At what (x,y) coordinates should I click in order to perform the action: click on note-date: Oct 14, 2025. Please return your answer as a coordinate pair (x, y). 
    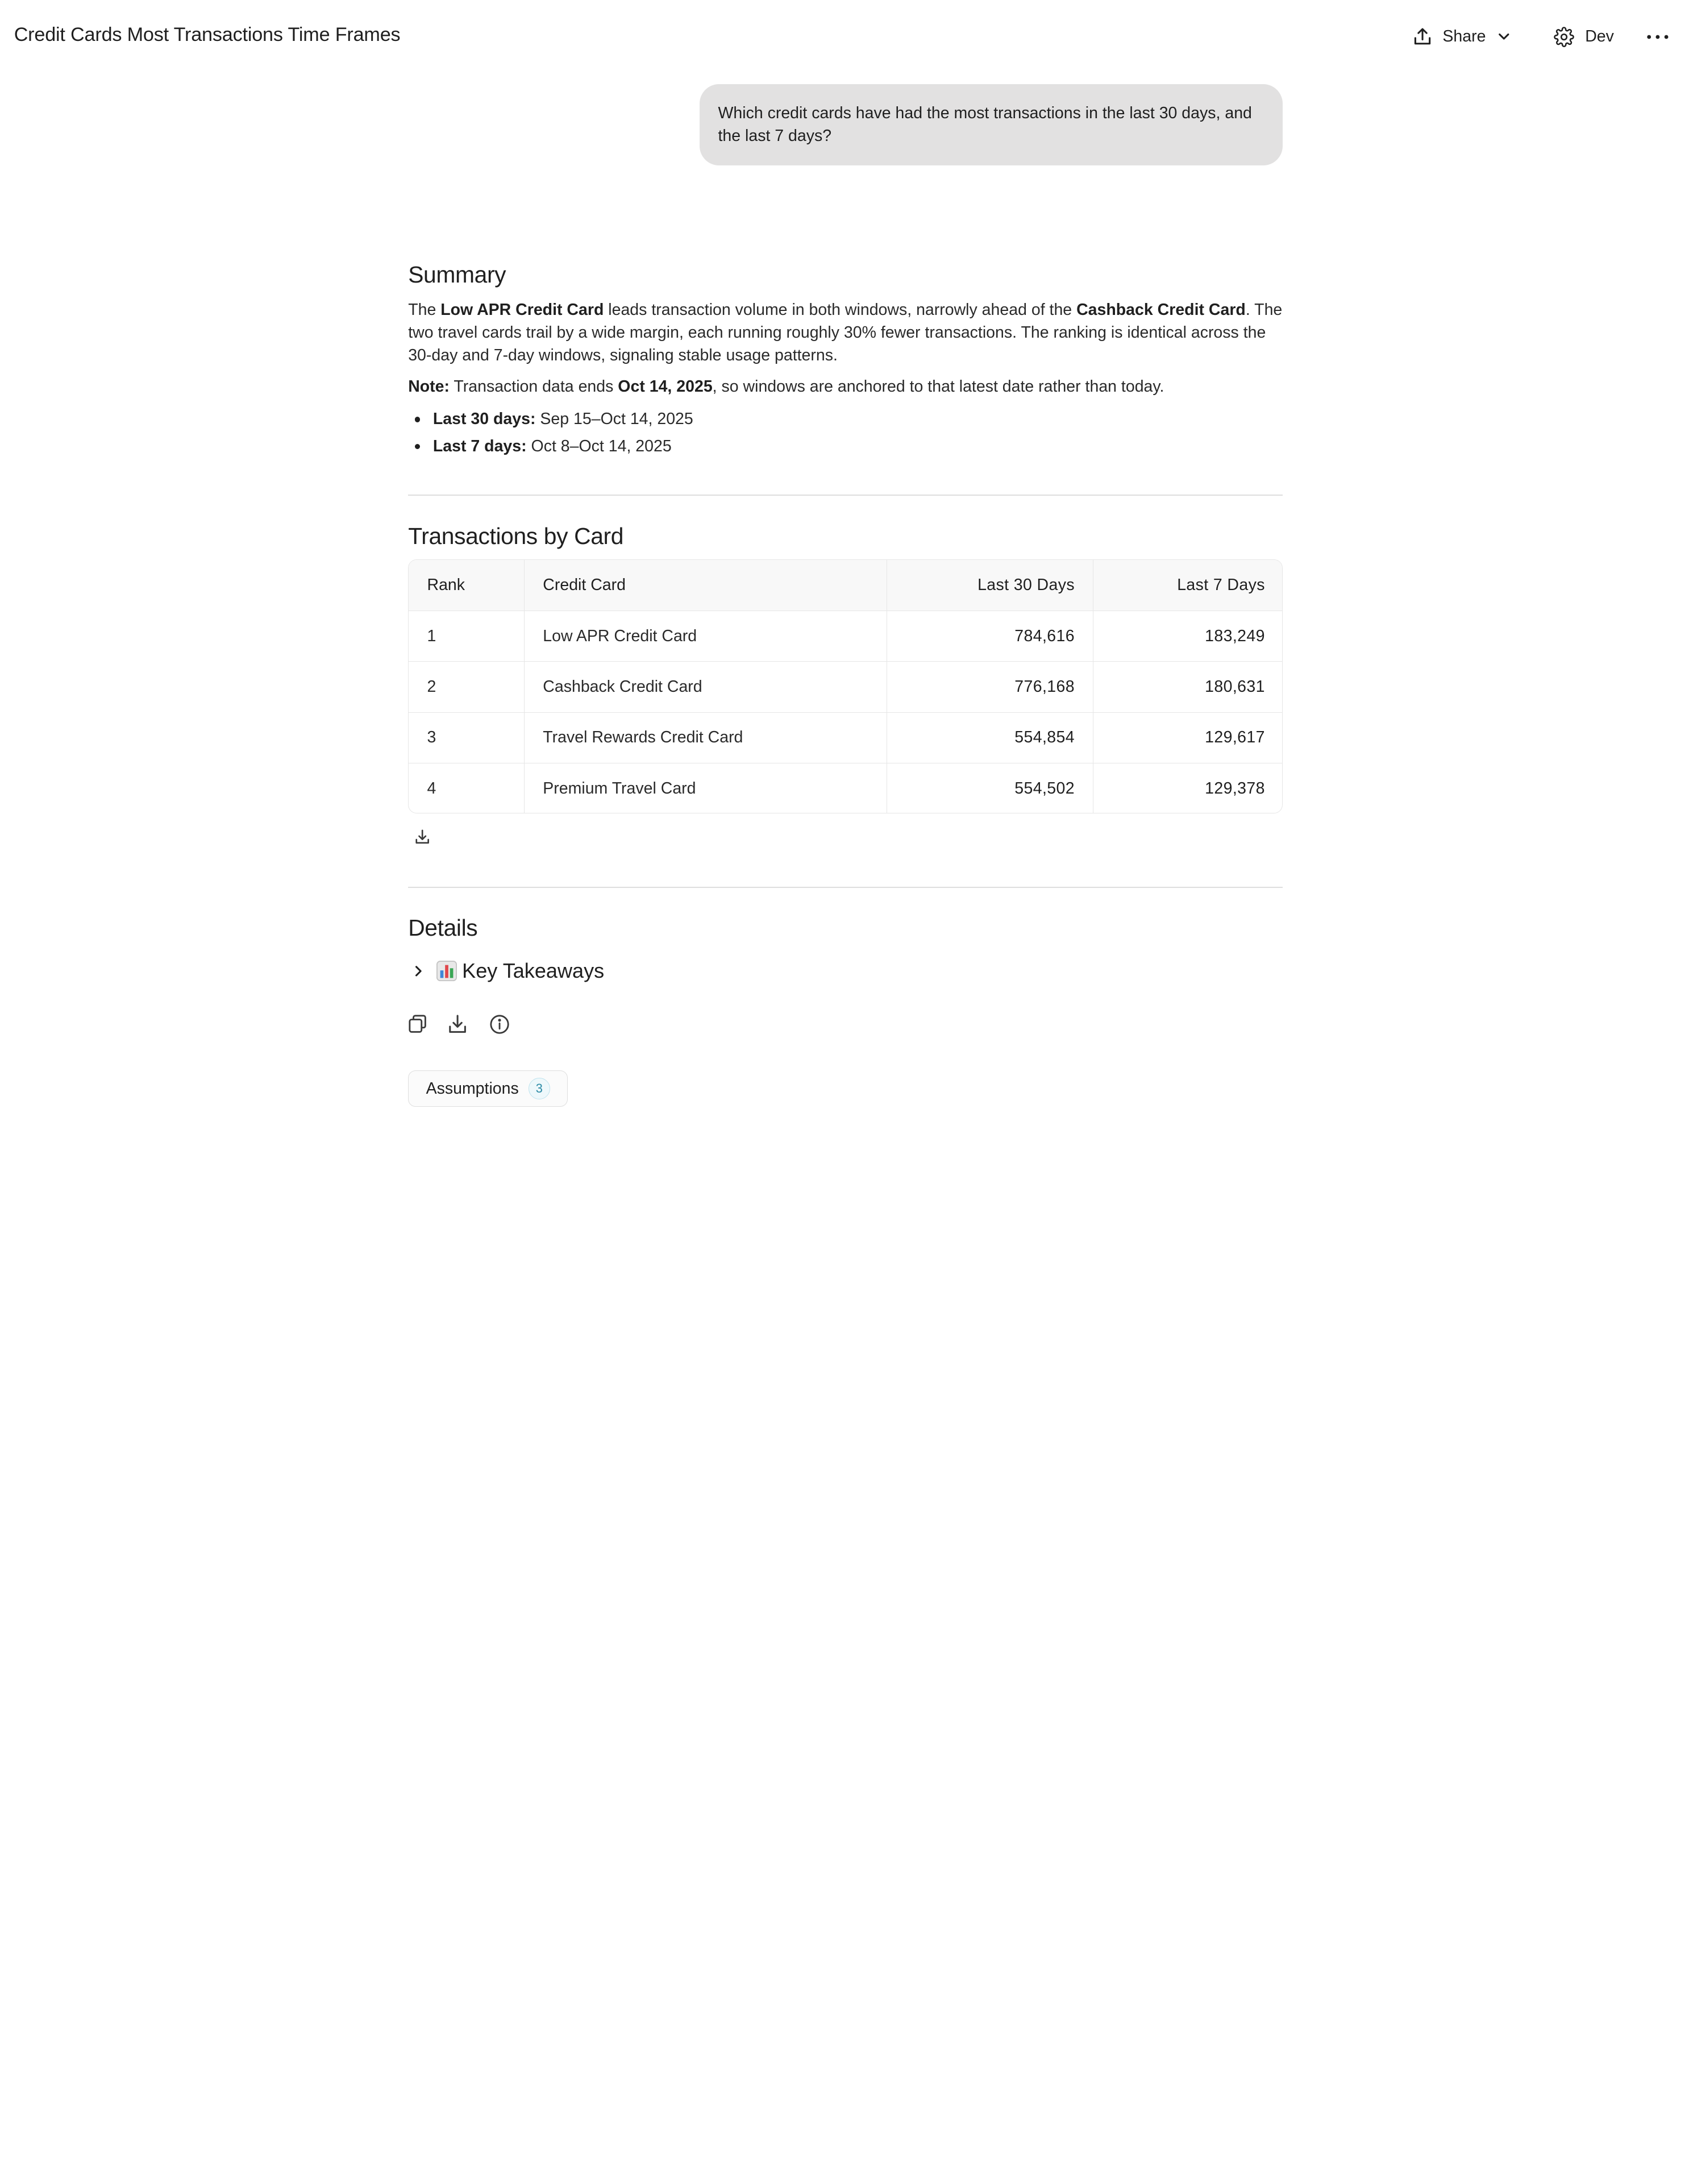
    Looking at the image, I should click on (665, 387).